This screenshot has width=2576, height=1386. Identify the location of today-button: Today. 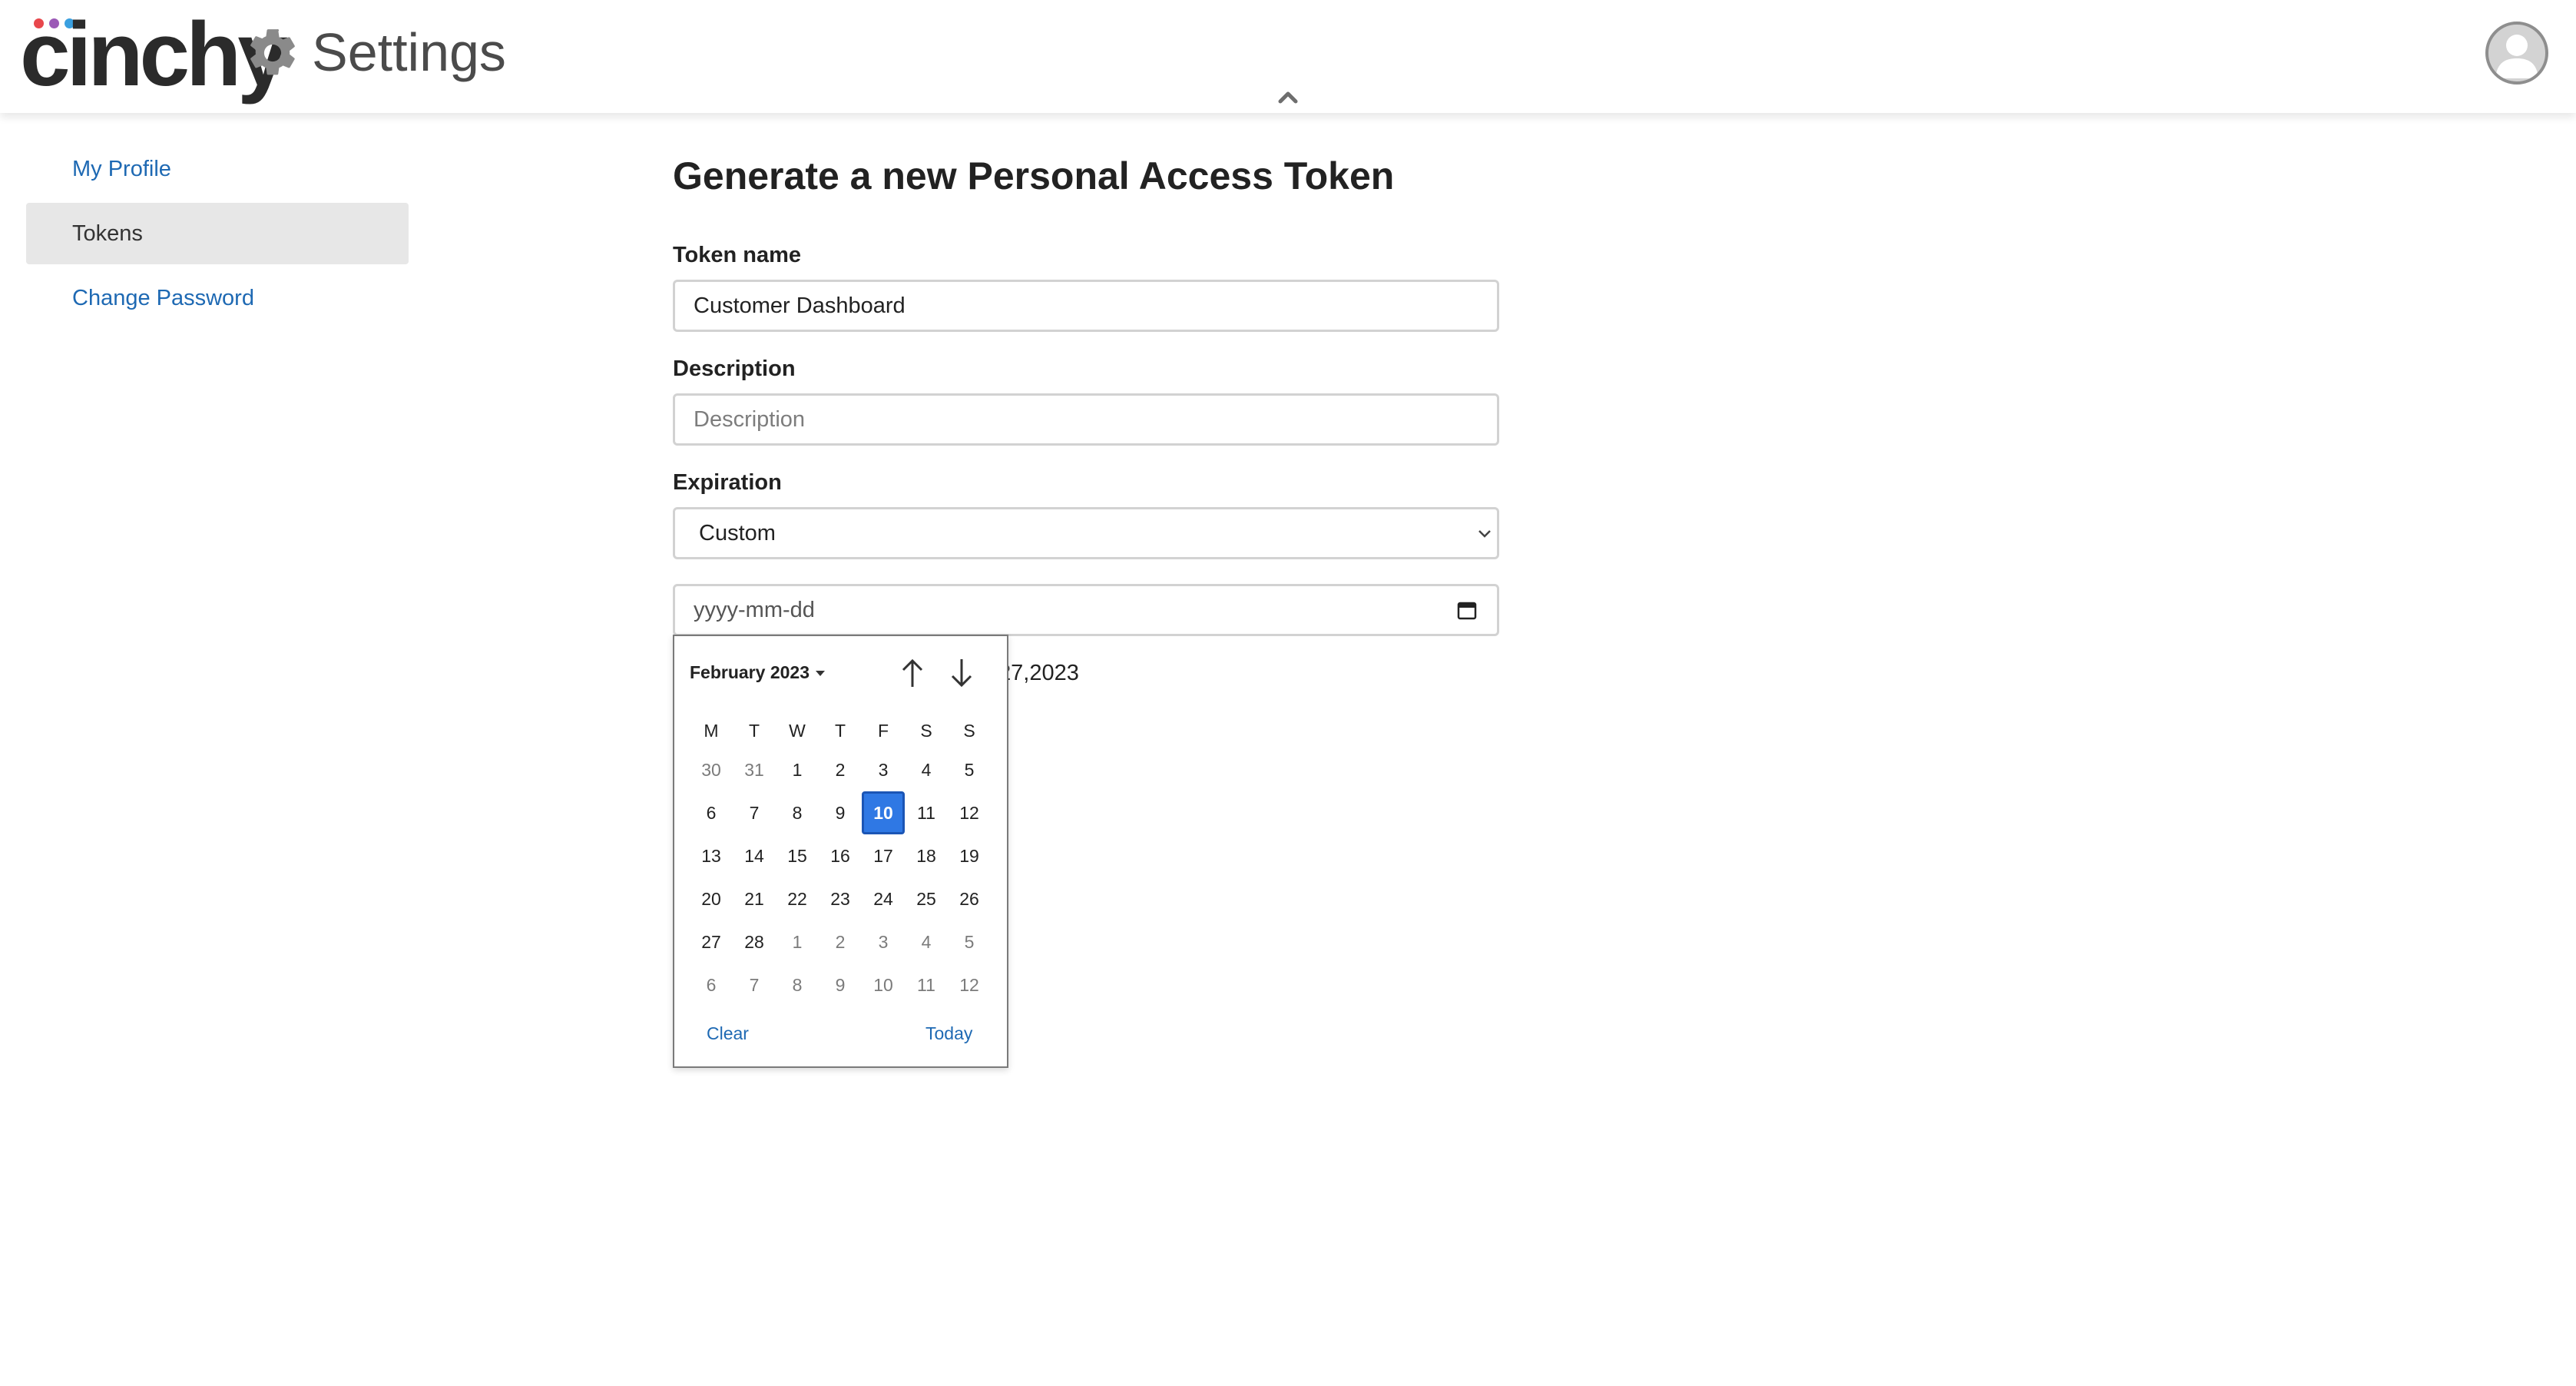
(948, 1033).